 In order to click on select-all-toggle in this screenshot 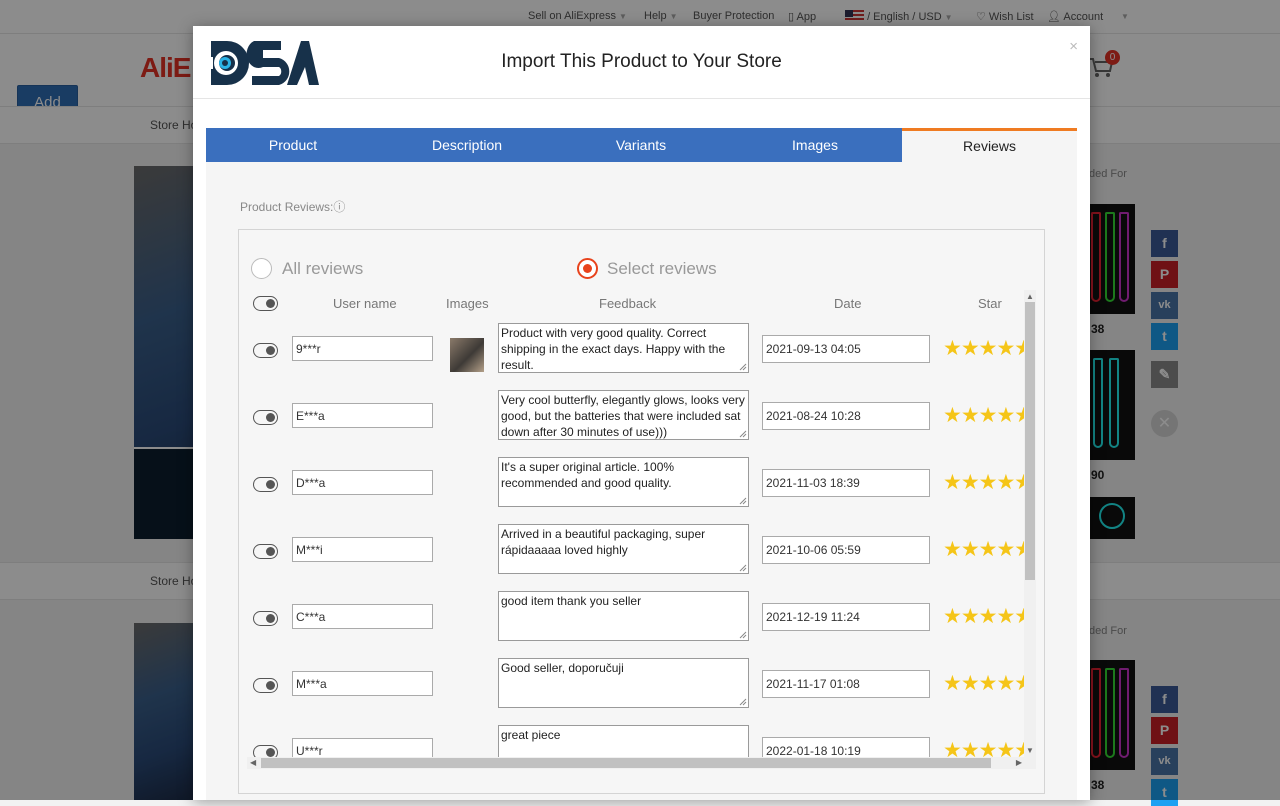, I will do `click(265, 303)`.